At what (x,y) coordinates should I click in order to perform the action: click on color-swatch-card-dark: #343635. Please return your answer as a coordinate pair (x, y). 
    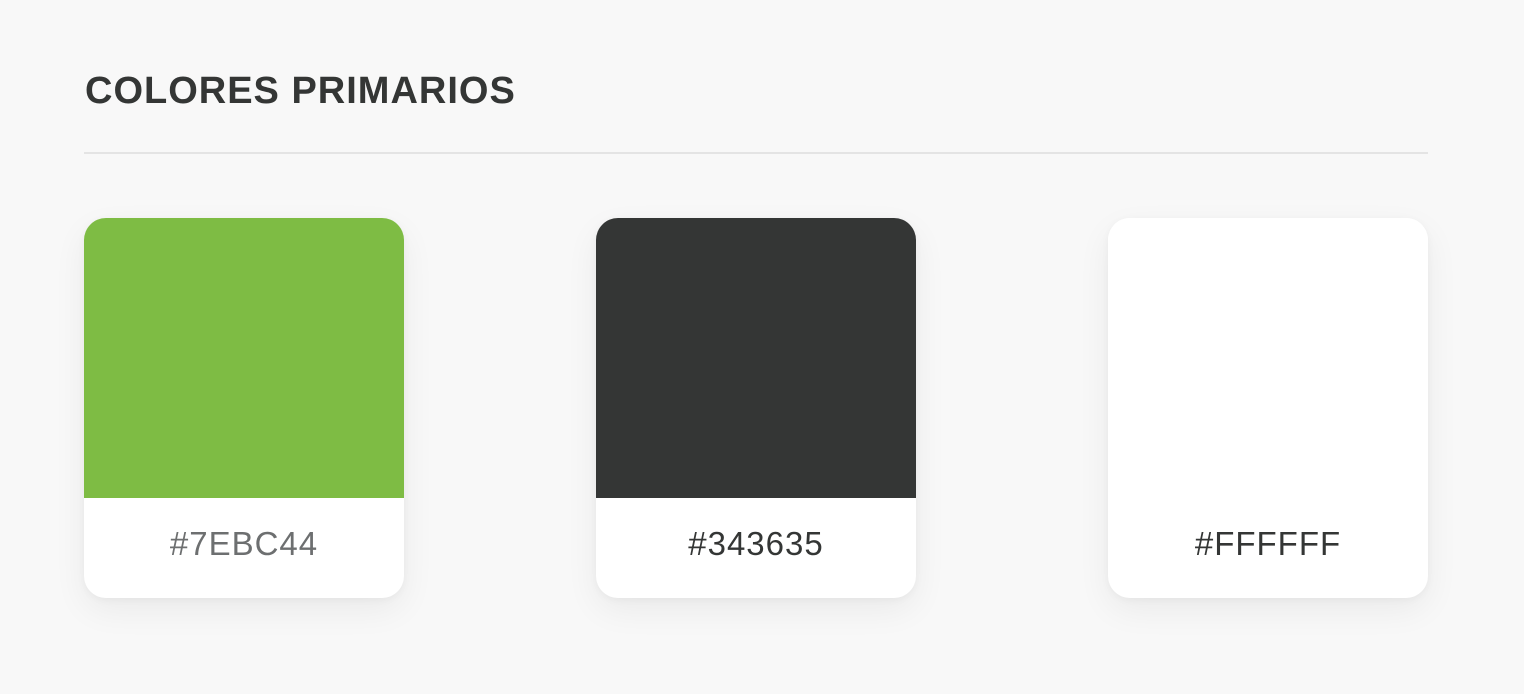
    Looking at the image, I should click on (756, 408).